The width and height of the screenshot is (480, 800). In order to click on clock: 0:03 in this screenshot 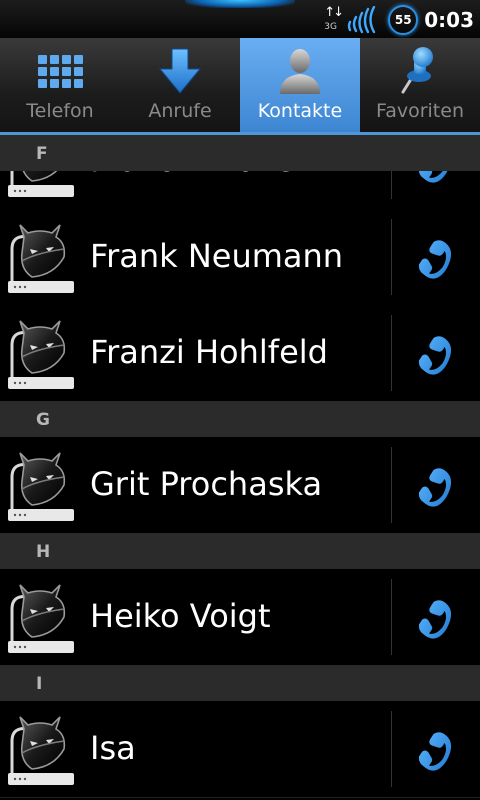, I will do `click(449, 20)`.